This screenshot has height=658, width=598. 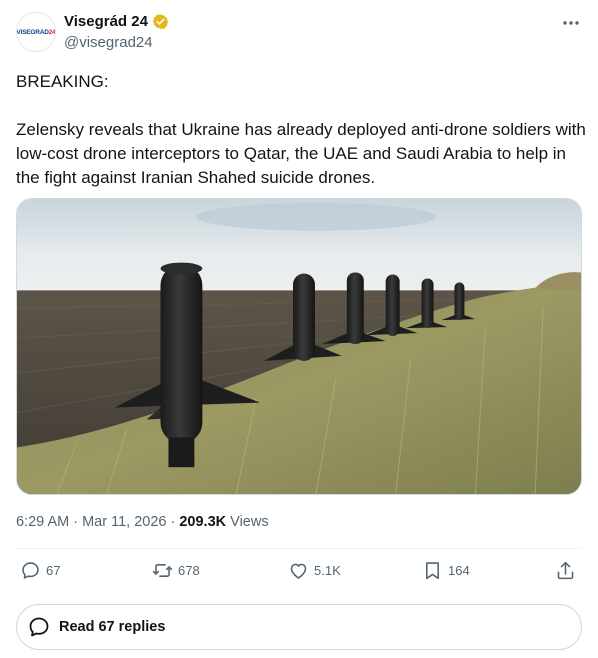 What do you see at coordinates (162, 570) in the screenshot?
I see `repost-icon` at bounding box center [162, 570].